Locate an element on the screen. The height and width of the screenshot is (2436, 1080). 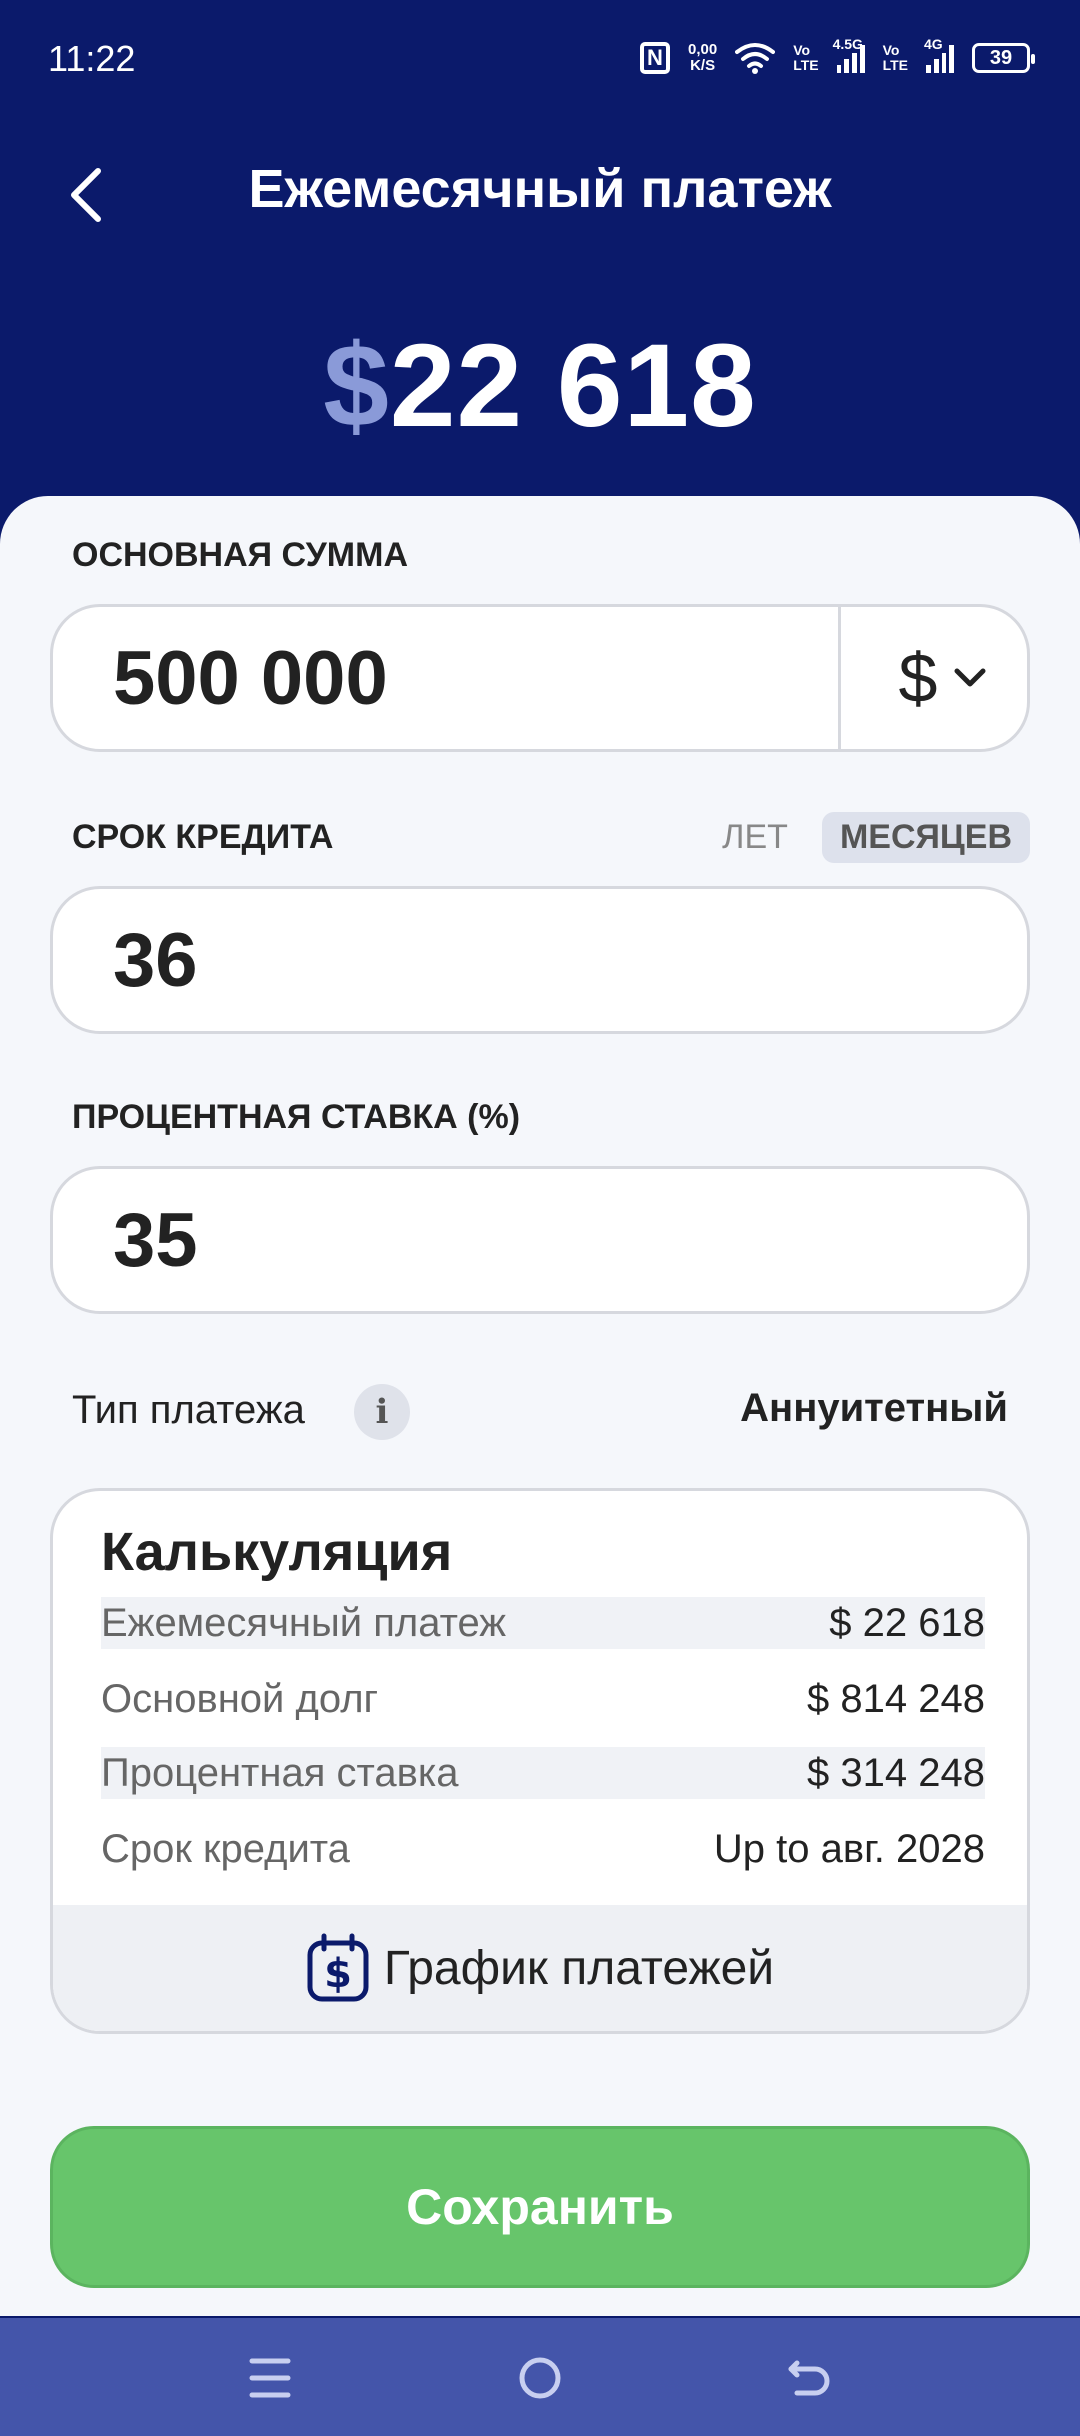
term-label: СРОК КРЕДИТА is located at coordinates (203, 837).